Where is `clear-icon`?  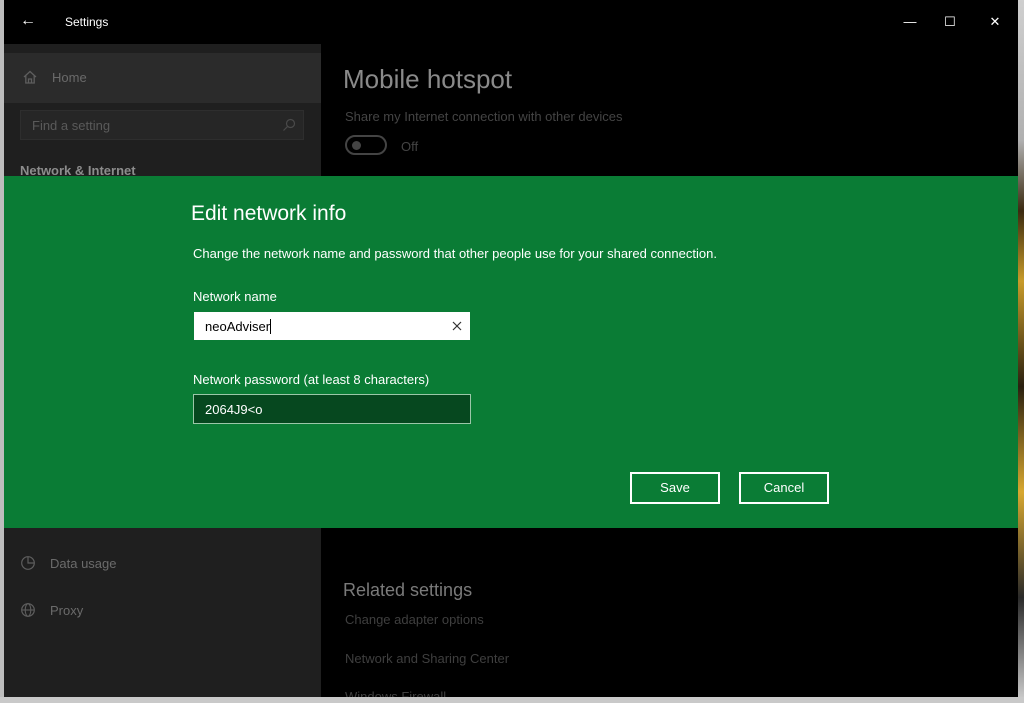
clear-icon is located at coordinates (457, 326).